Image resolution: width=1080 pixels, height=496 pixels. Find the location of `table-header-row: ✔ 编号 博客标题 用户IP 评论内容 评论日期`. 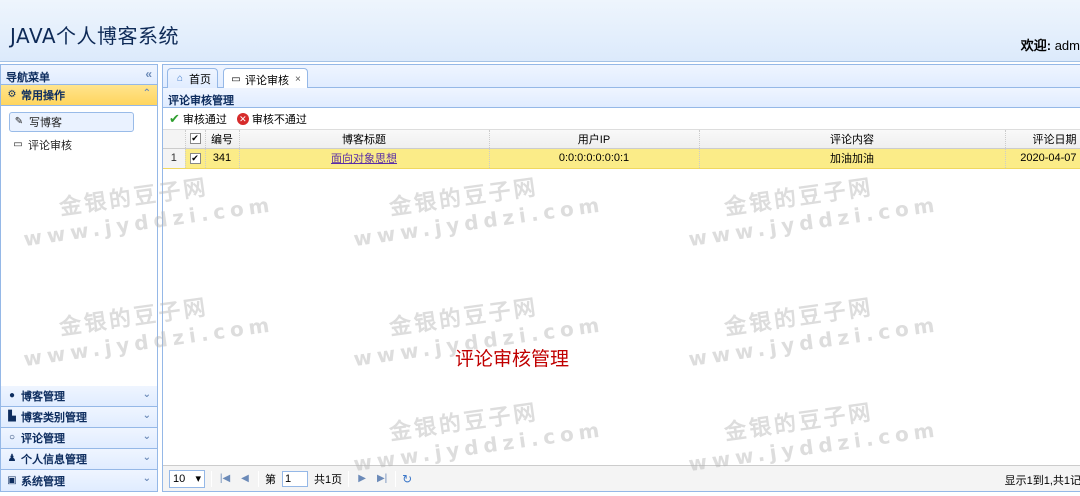

table-header-row: ✔ 编号 博客标题 用户IP 评论内容 评论日期 is located at coordinates (621, 139).